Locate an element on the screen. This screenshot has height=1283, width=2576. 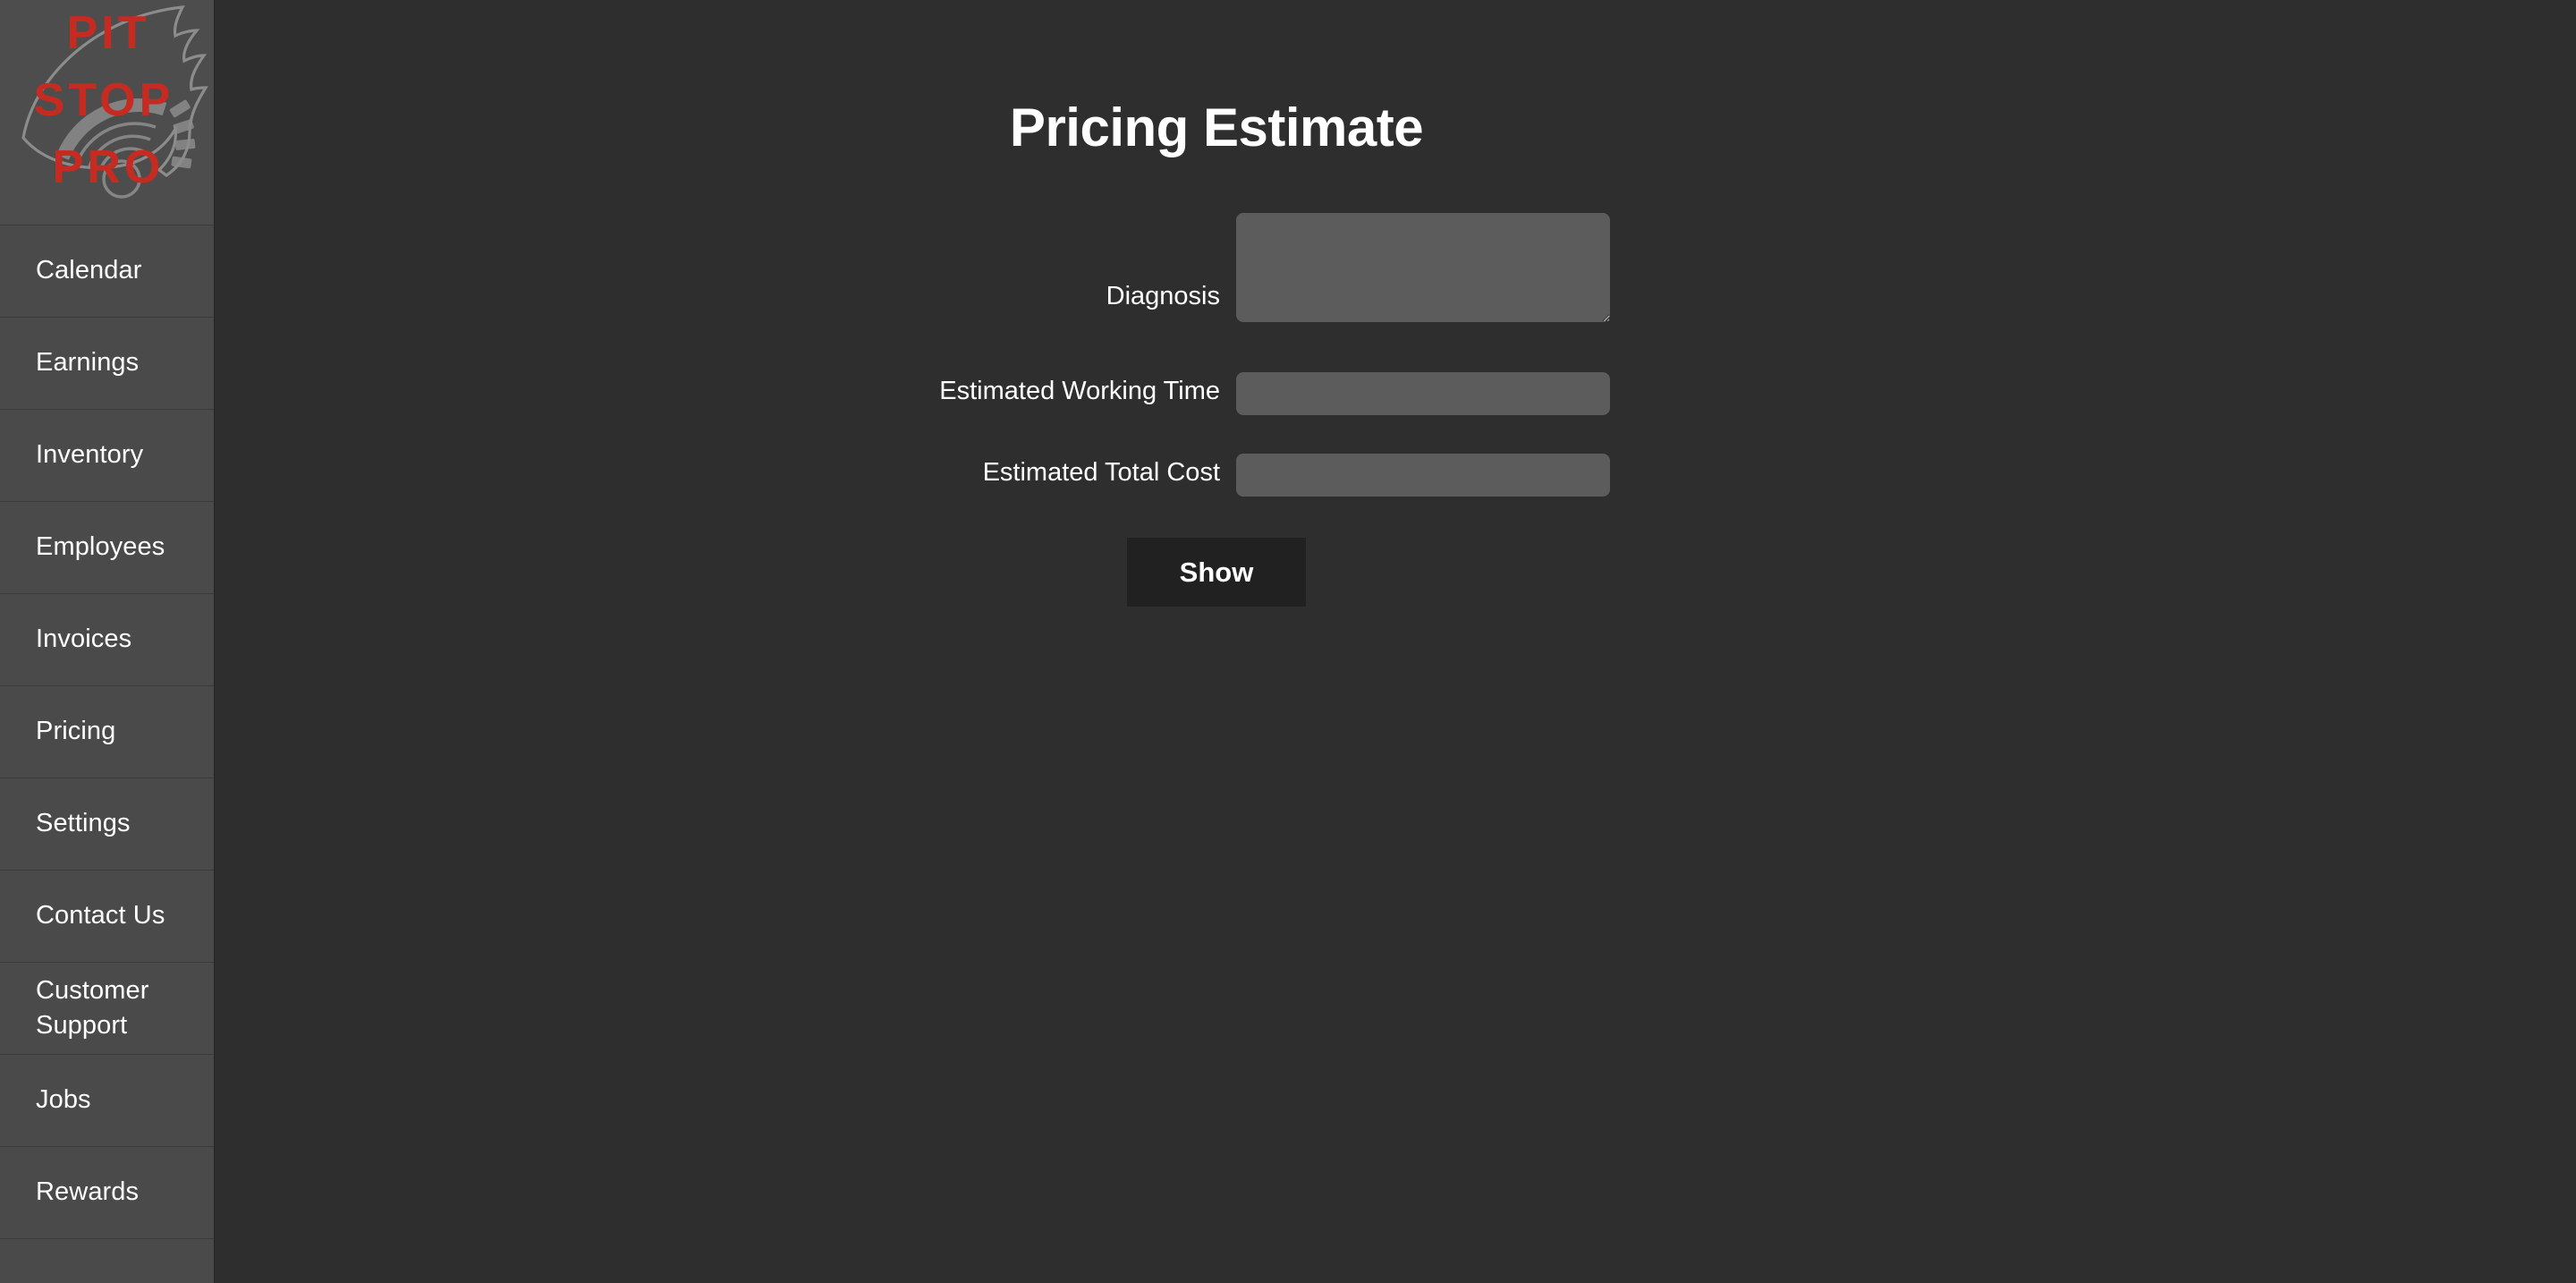
diagnosis-field-wrap is located at coordinates (1423, 267).